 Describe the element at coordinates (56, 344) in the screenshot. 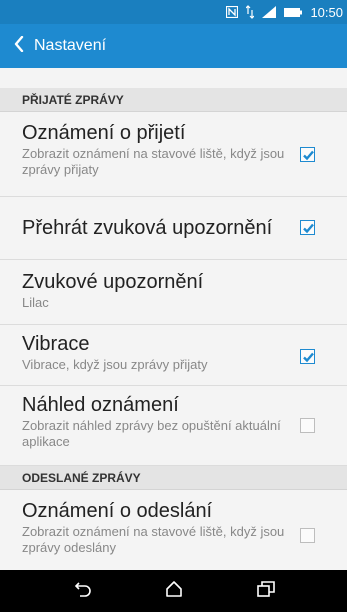

I see `setting-title: Vibrace` at that location.